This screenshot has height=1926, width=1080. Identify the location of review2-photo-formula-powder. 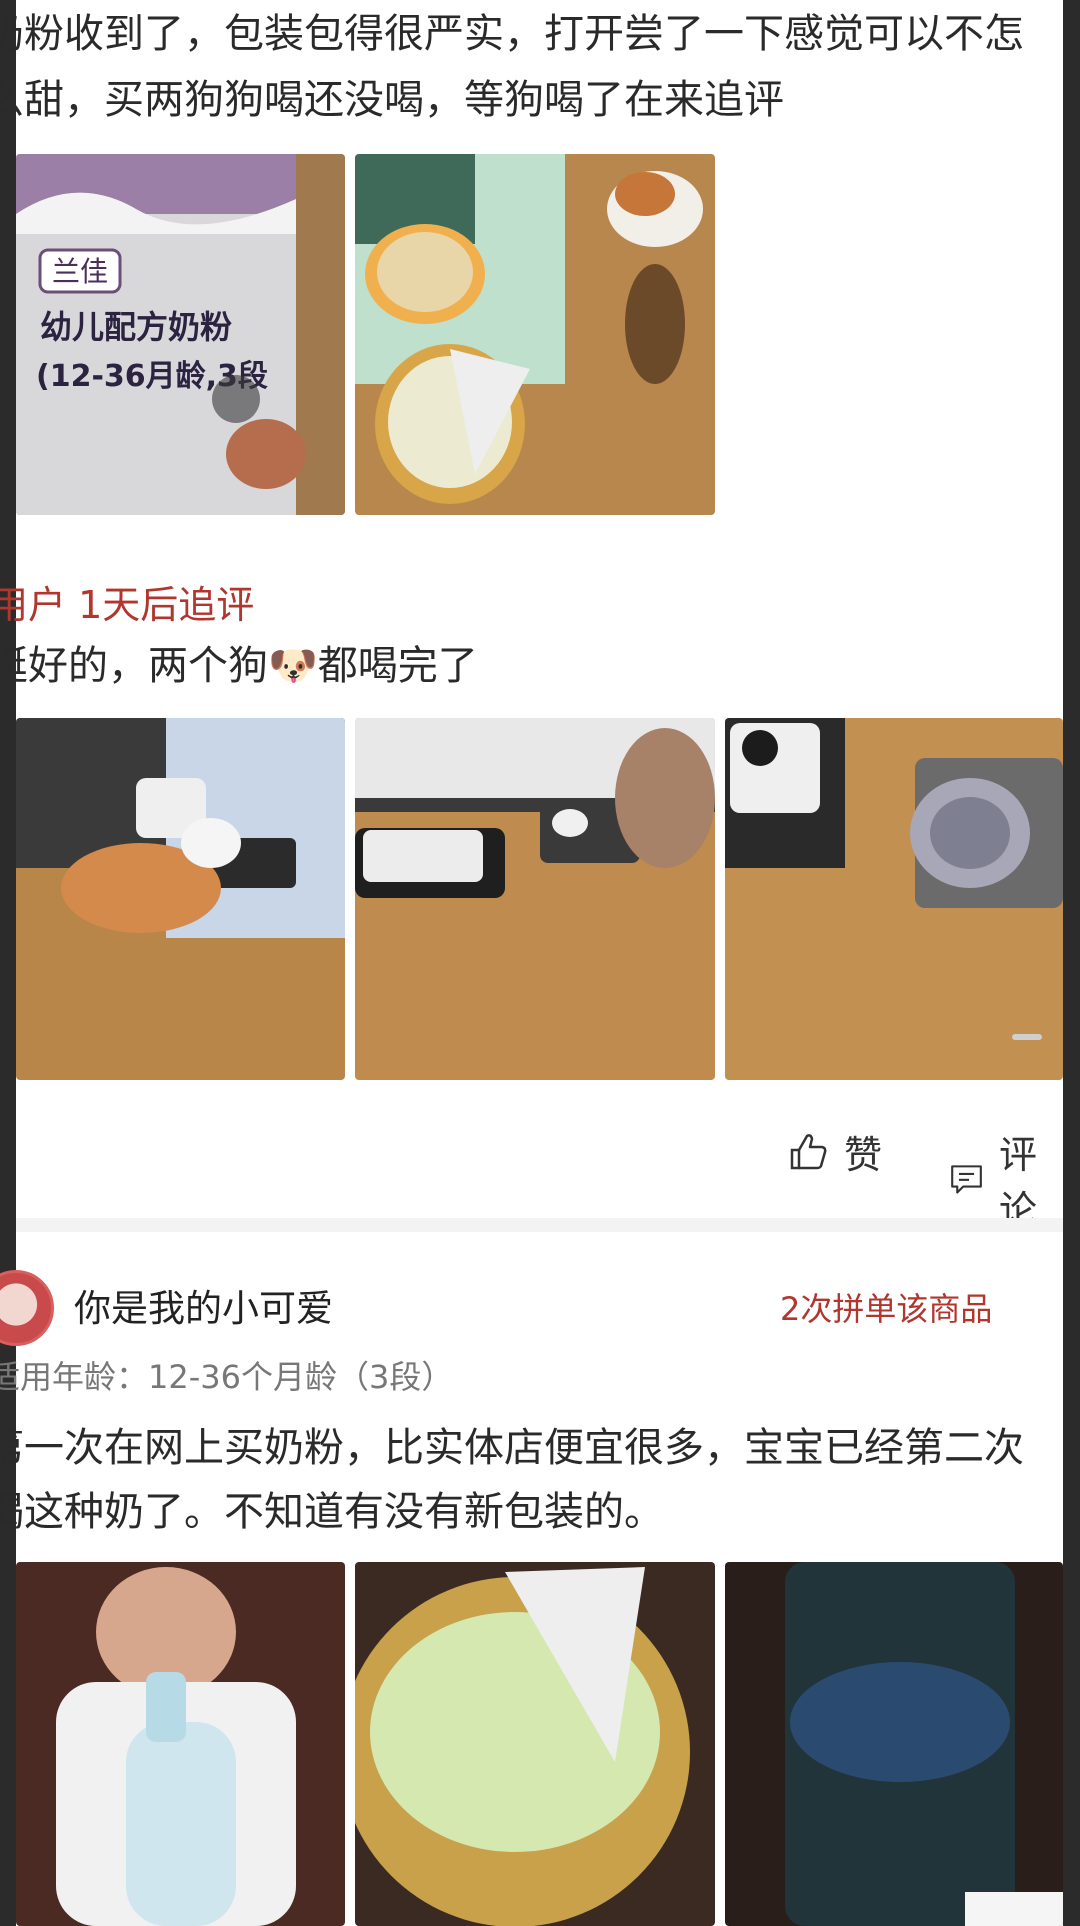
(535, 1744).